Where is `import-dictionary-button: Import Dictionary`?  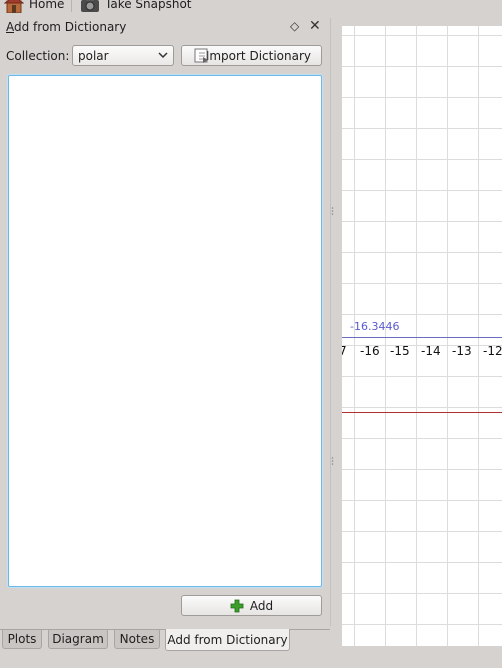
import-dictionary-button: Import Dictionary is located at coordinates (251, 55).